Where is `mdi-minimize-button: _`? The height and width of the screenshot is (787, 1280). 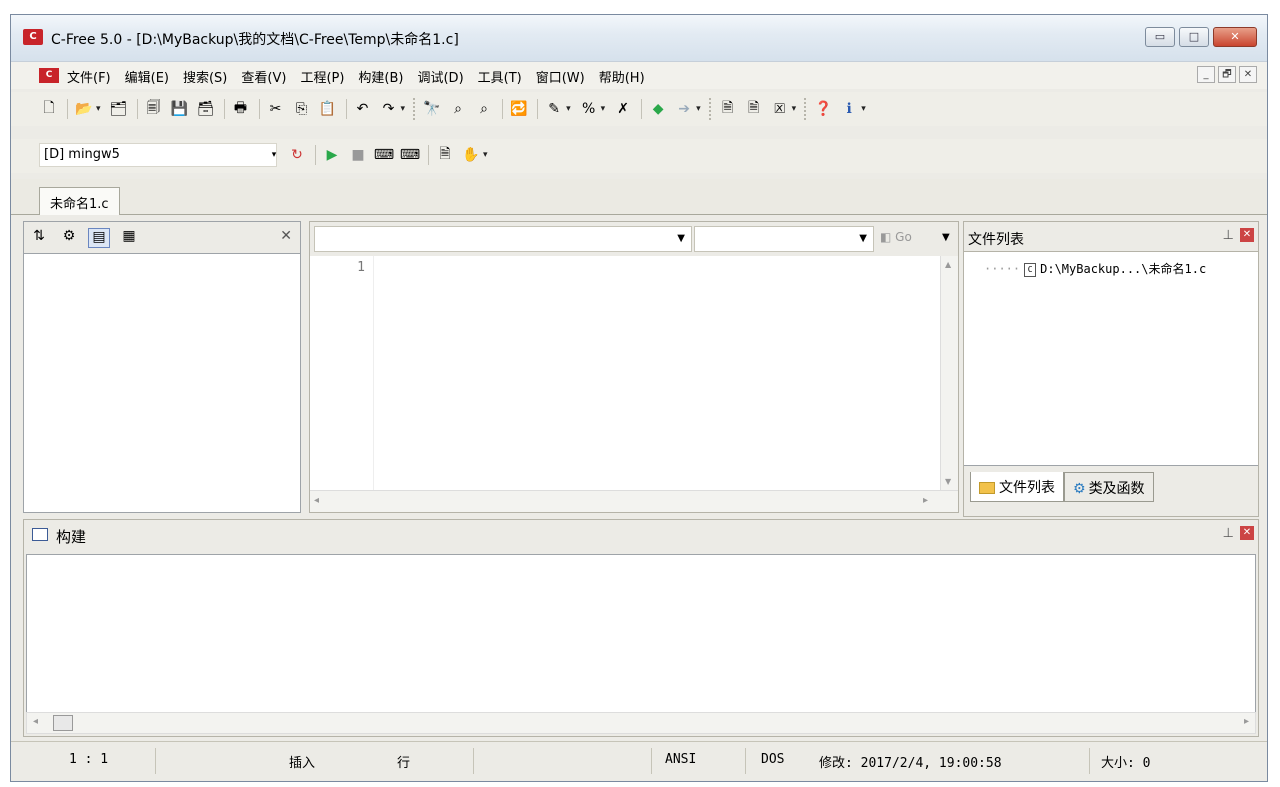 mdi-minimize-button: _ is located at coordinates (1206, 74).